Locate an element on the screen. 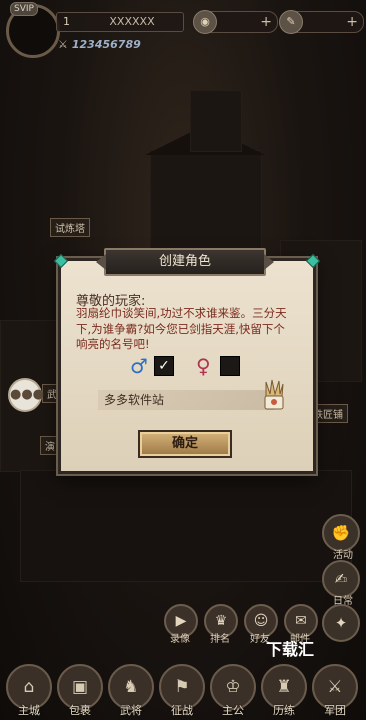 This screenshot has width=366, height=720. player-name-bar: 1 XXXXXX is located at coordinates (120, 22).